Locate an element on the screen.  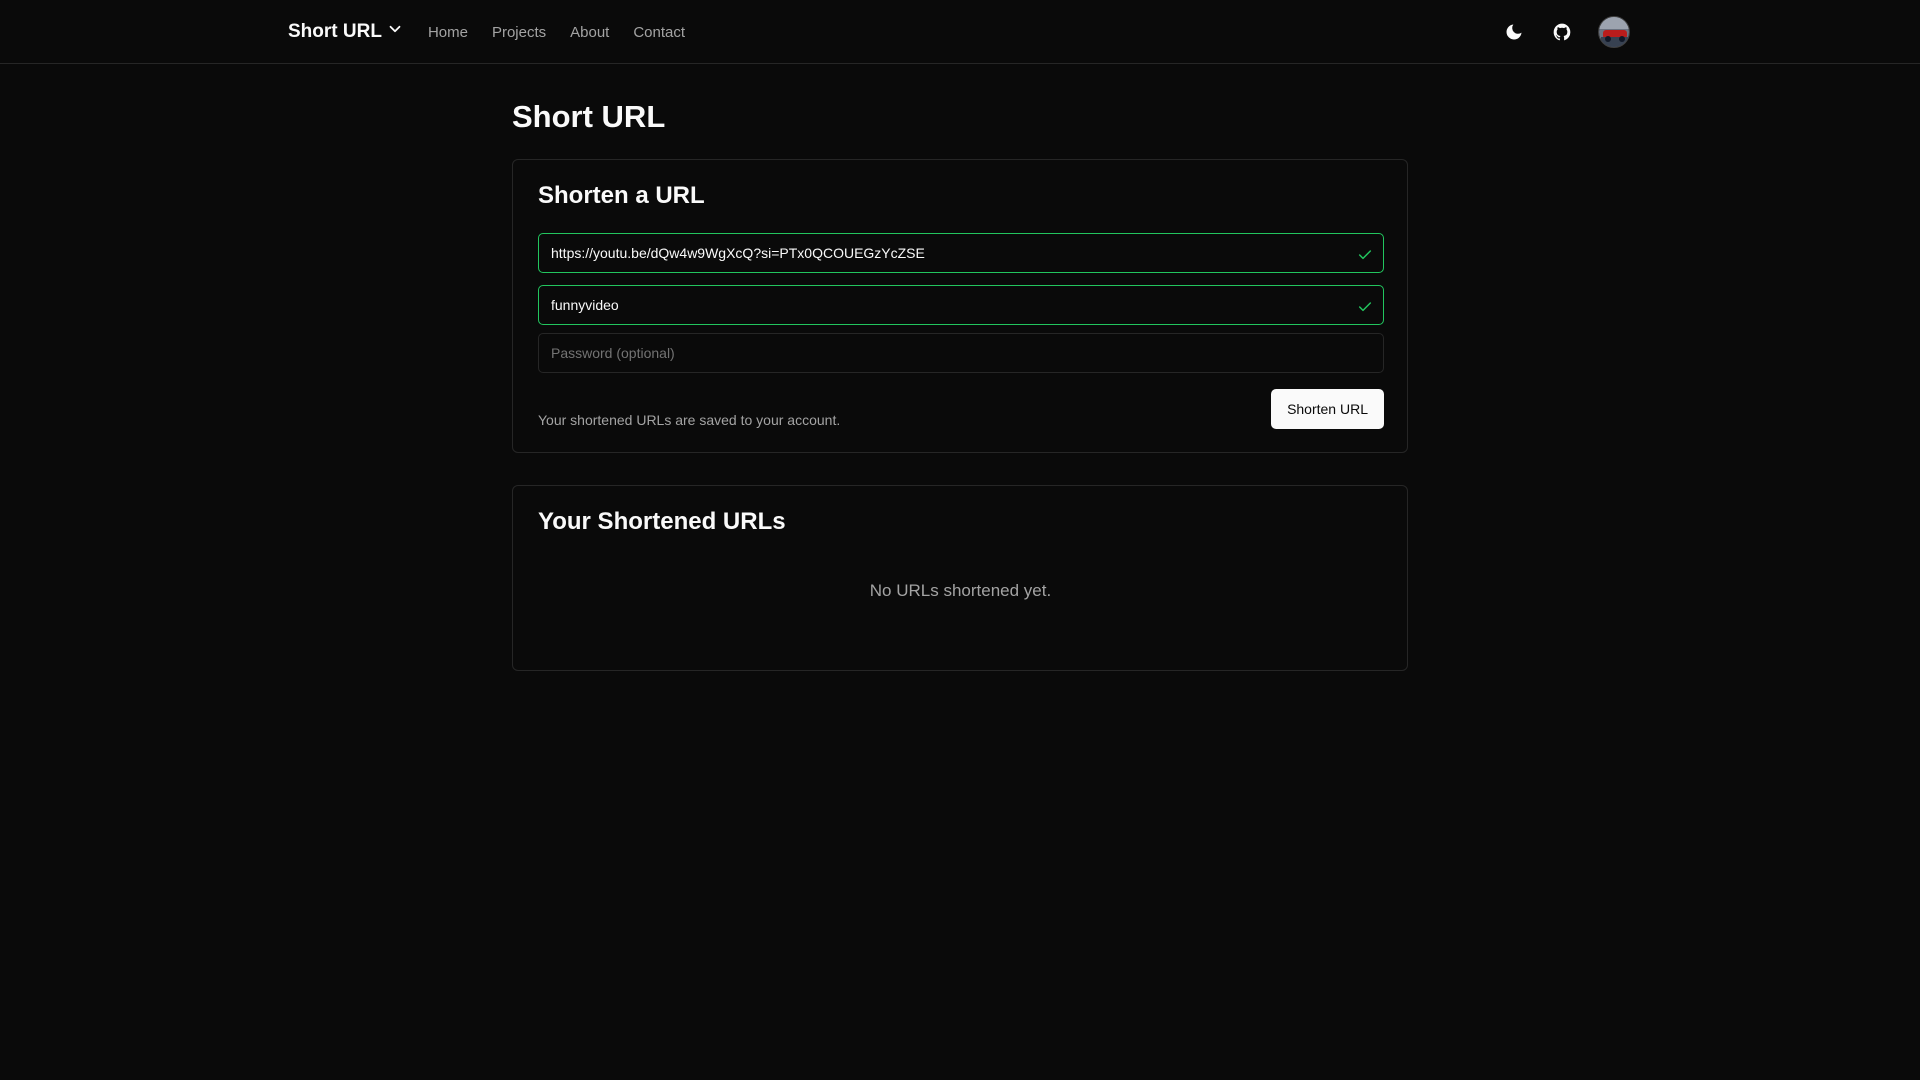
nav-actions is located at coordinates (1566, 32).